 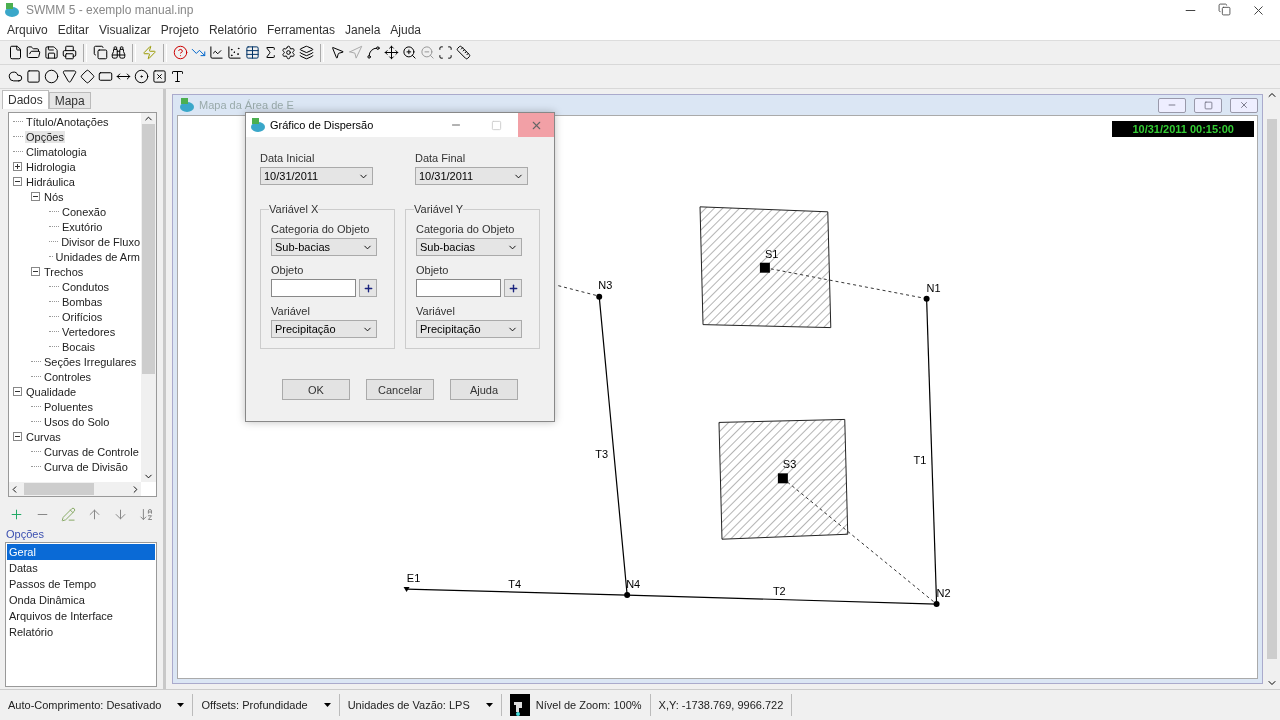 What do you see at coordinates (68, 406) in the screenshot?
I see `tree-item: Poluentes` at bounding box center [68, 406].